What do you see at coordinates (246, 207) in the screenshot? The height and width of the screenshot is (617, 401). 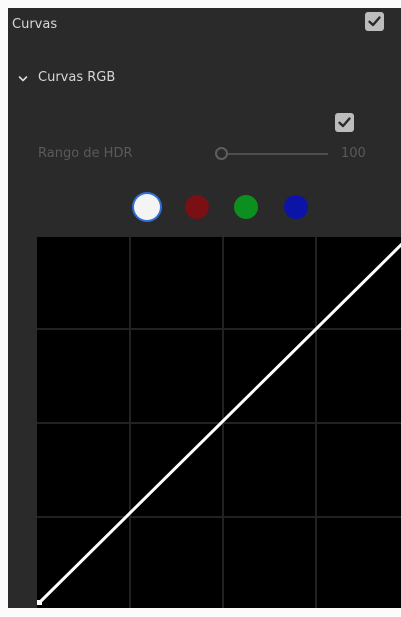 I see `channel-green-button` at bounding box center [246, 207].